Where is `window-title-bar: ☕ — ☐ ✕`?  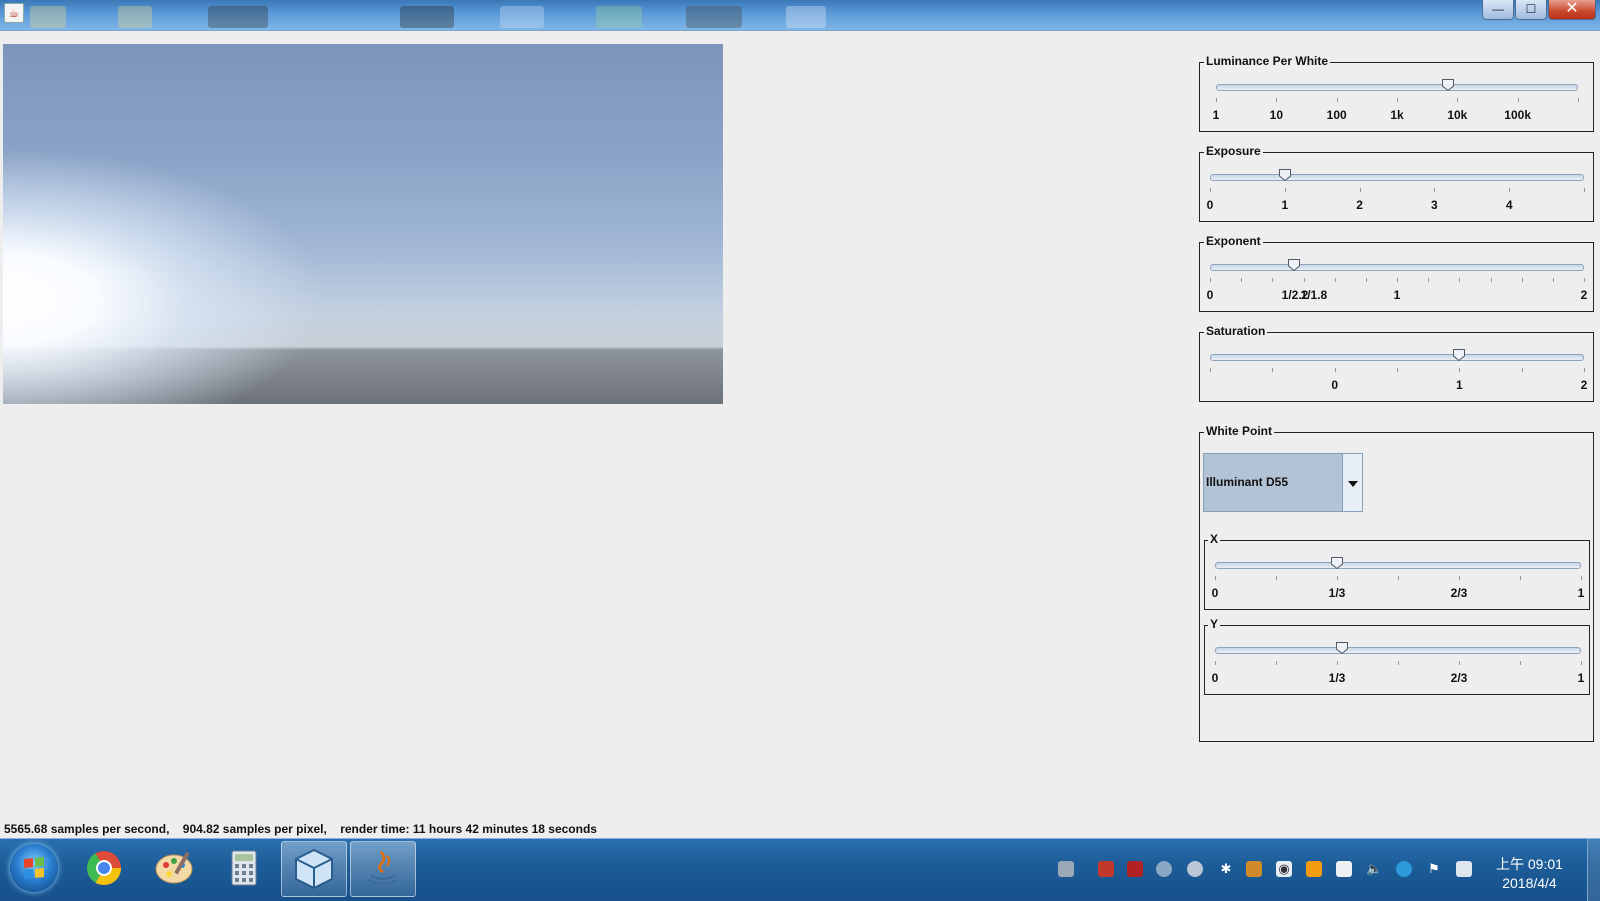 window-title-bar: ☕ — ☐ ✕ is located at coordinates (800, 15).